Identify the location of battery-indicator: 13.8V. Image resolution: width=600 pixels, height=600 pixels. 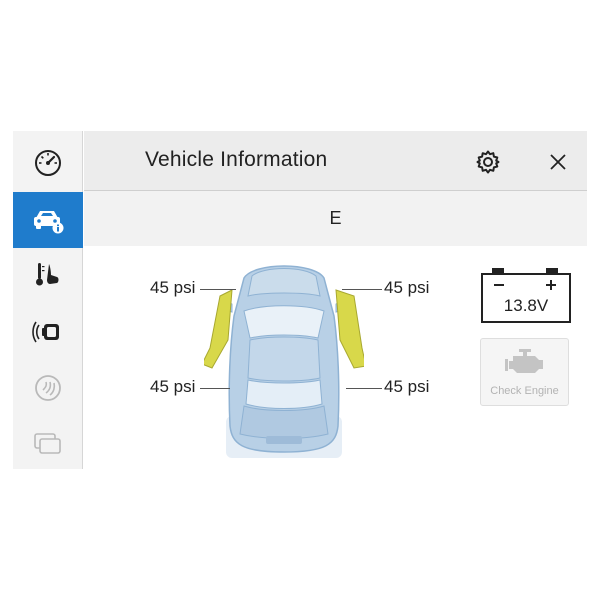
(526, 298).